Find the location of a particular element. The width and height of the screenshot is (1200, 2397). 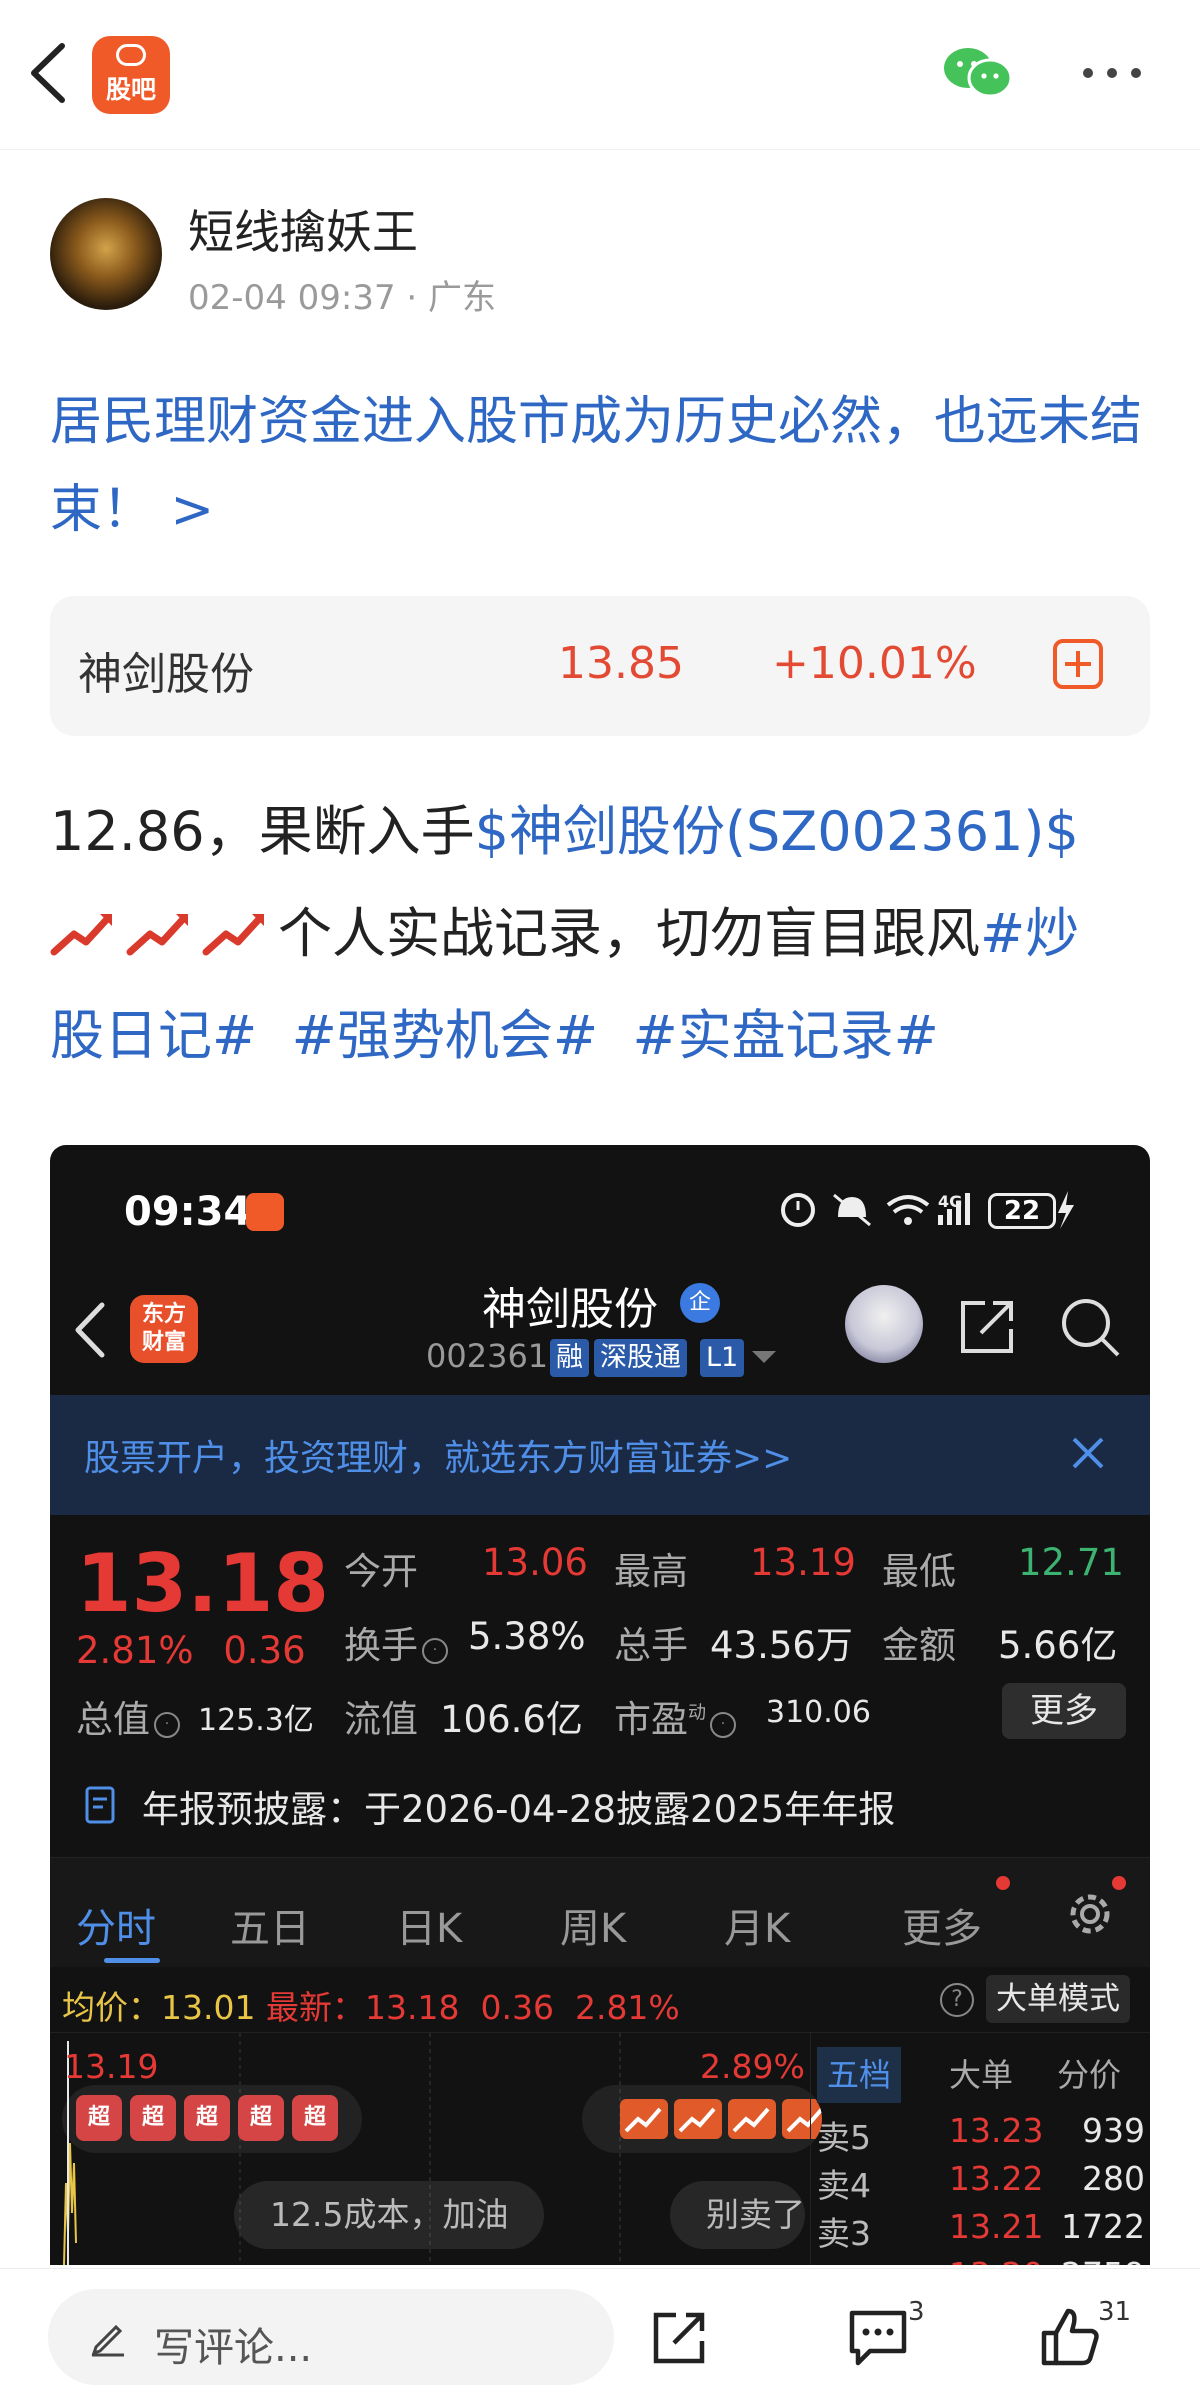

post-headline-link: 居民理财资金进入股市成为历史必然，也远未结束！ > is located at coordinates (605, 466).